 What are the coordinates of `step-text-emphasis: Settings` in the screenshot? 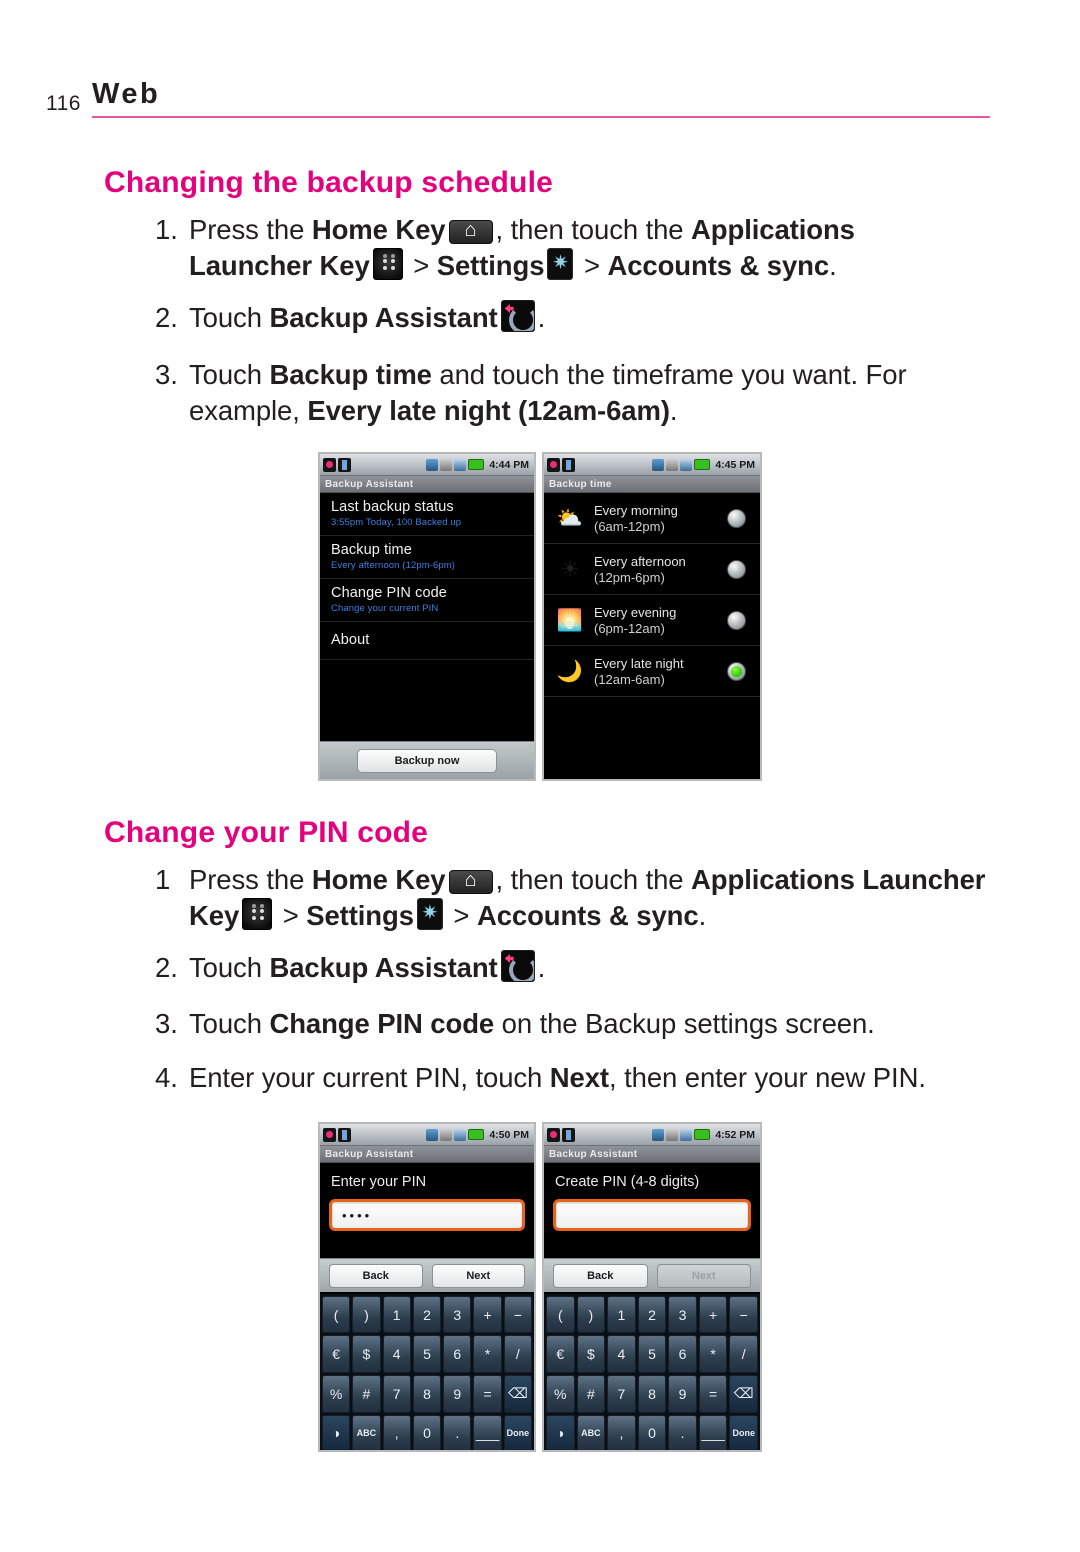 It's located at (360, 915).